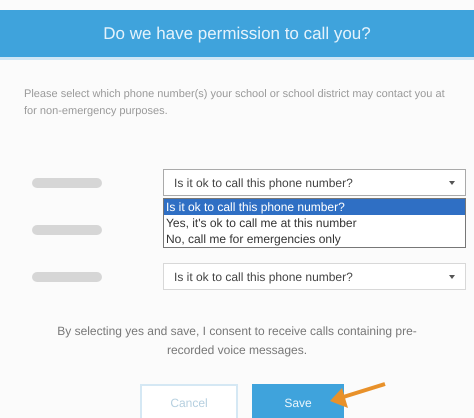 This screenshot has height=418, width=474. What do you see at coordinates (235, 103) in the screenshot?
I see `instructions-text: Please select which phone number(s) your school or school district may contact you at for non-emergency purposes.` at bounding box center [235, 103].